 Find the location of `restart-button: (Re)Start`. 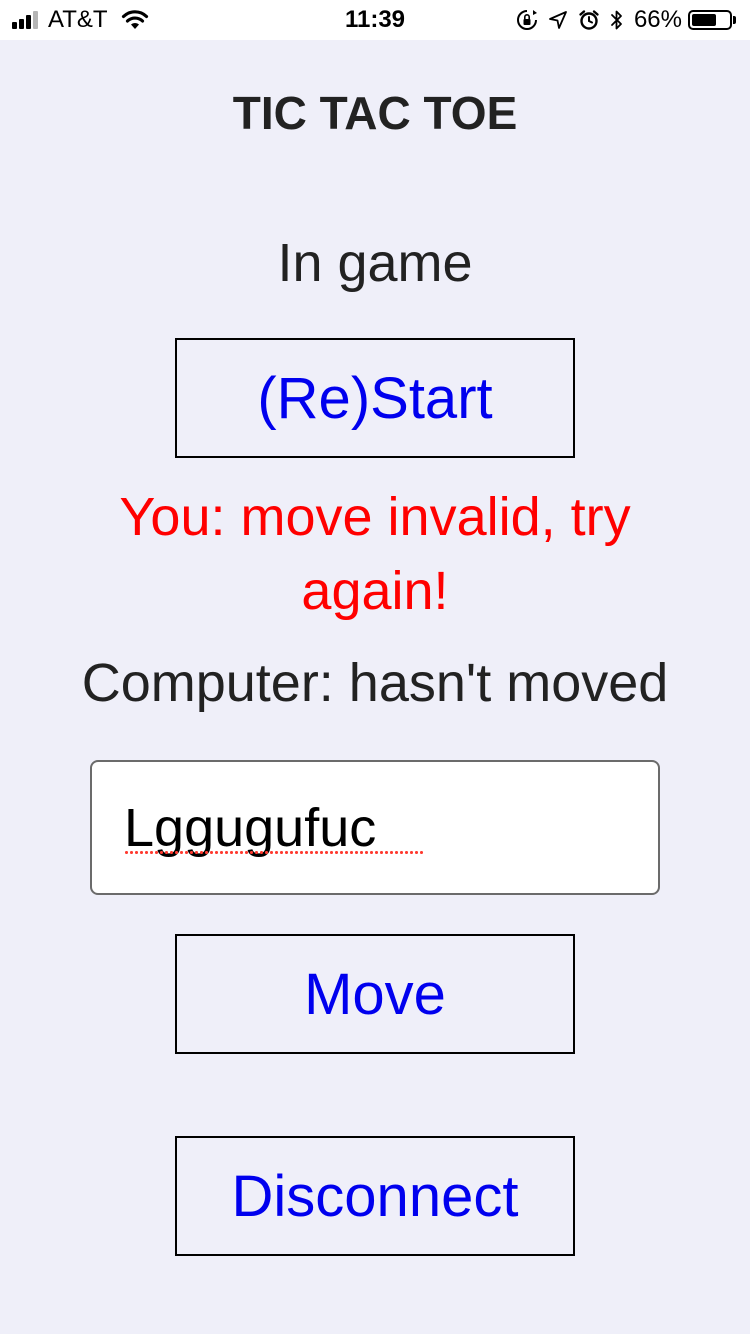

restart-button: (Re)Start is located at coordinates (375, 398).